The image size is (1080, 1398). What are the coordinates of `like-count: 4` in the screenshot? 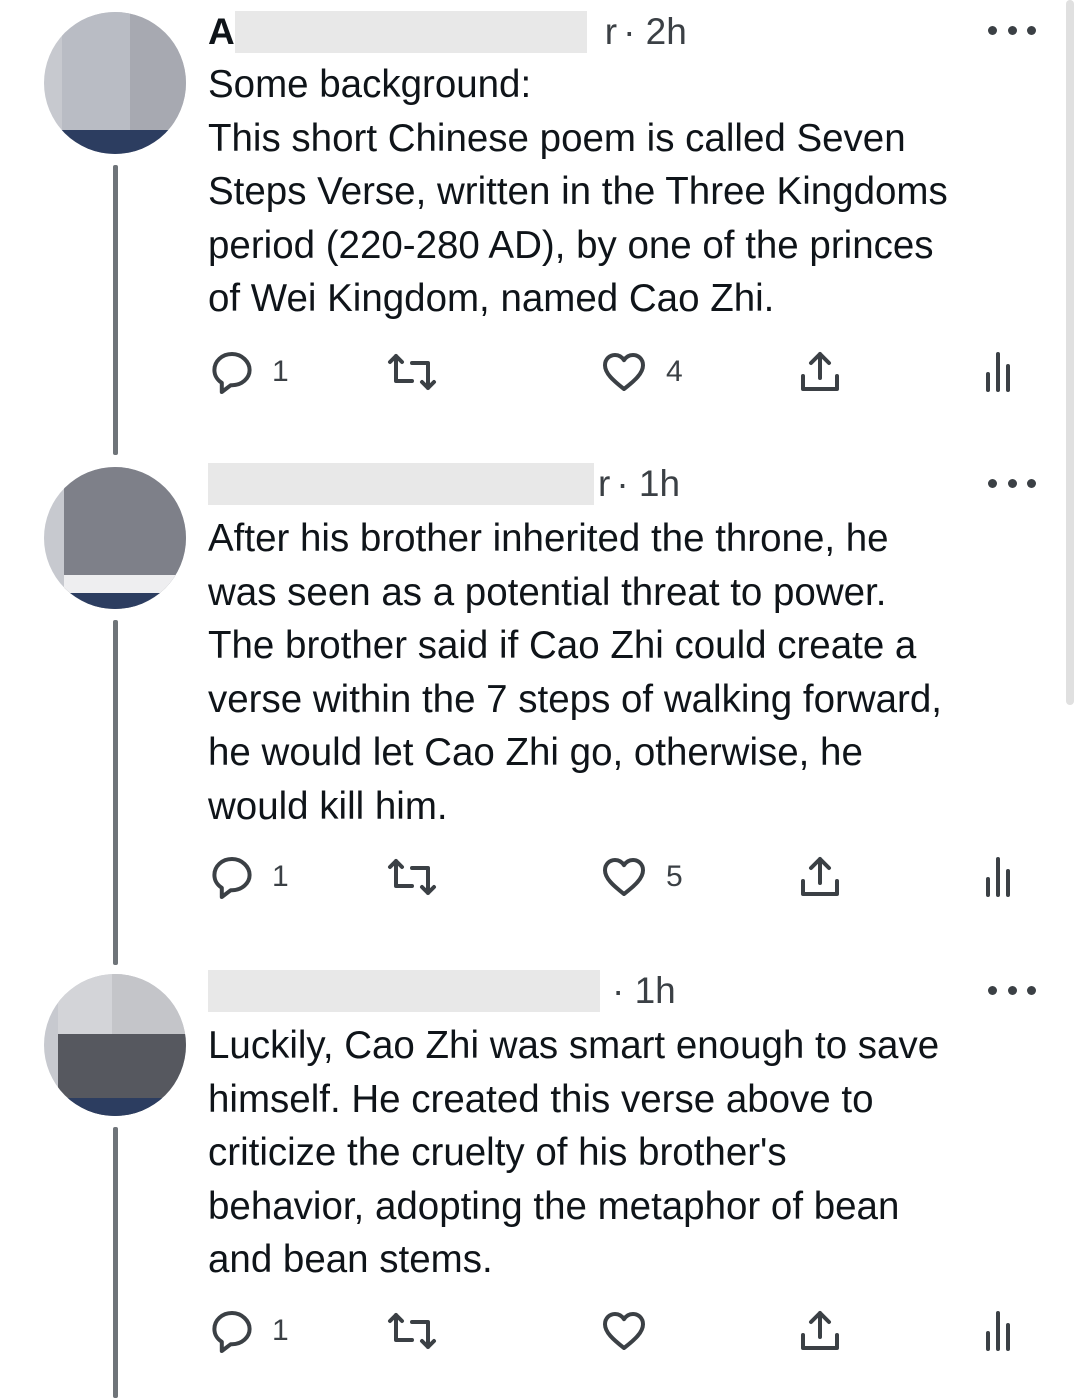 It's located at (674, 371).